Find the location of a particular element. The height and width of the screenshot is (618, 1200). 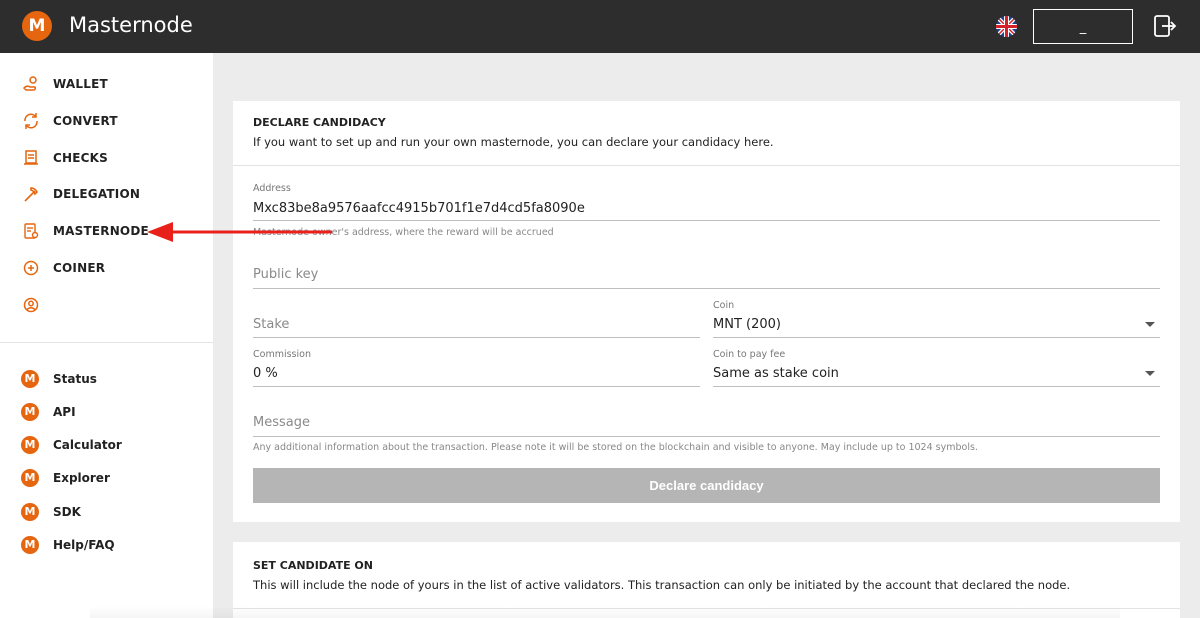

sidebar-link-status: M Status is located at coordinates (106, 379).